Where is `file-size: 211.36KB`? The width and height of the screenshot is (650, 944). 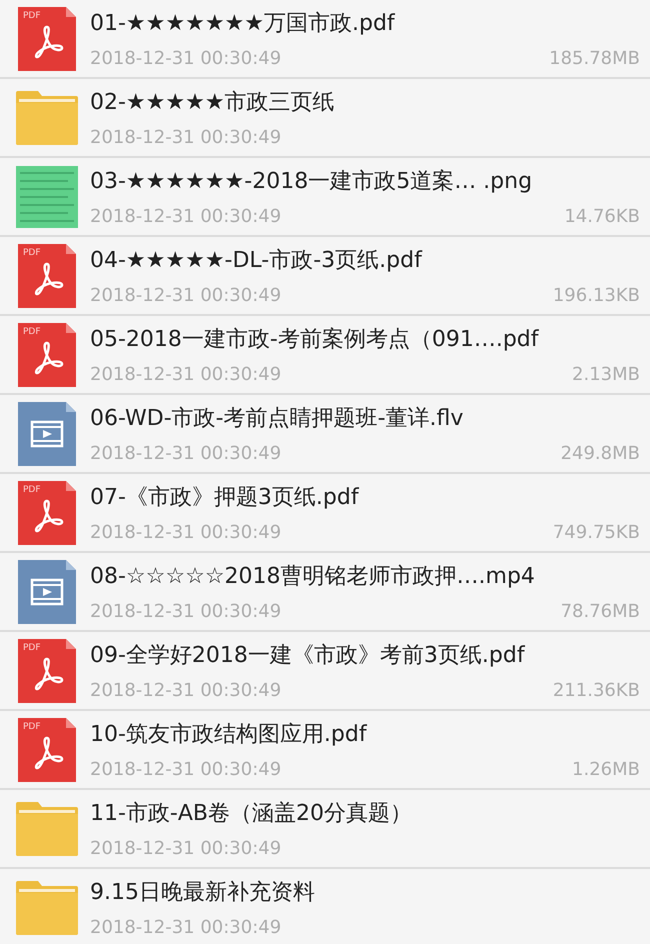
file-size: 211.36KB is located at coordinates (596, 690).